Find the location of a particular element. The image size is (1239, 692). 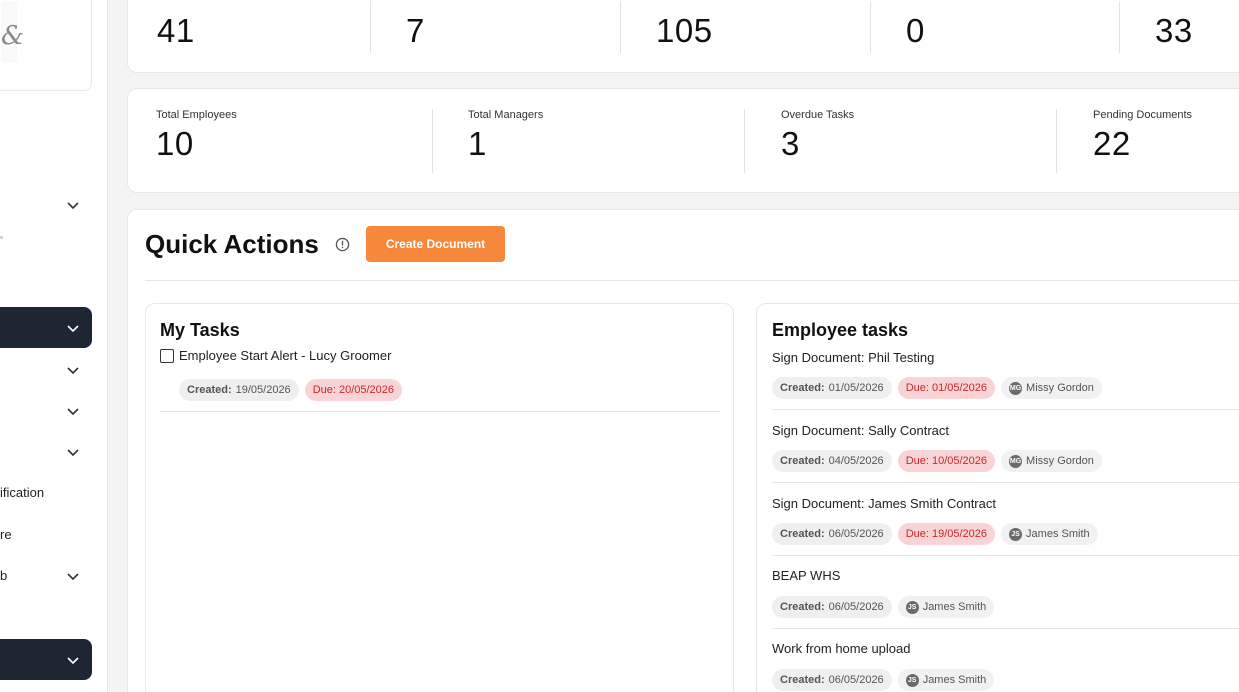

employee-task-name: Sign Document: James Smith Contract is located at coordinates (884, 503).